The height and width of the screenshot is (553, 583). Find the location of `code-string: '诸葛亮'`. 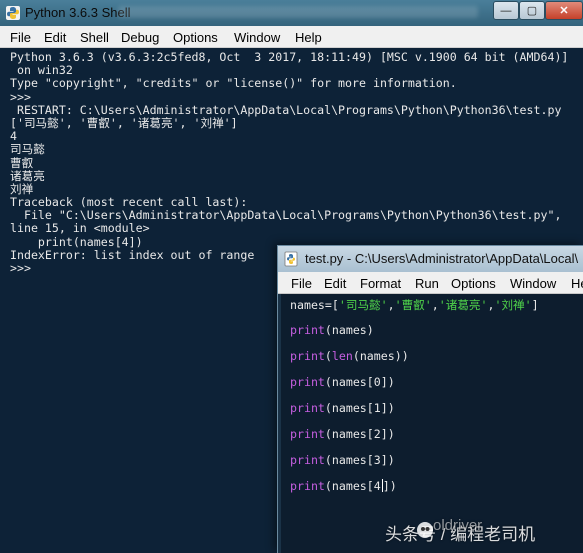

code-string: '诸葛亮' is located at coordinates (463, 305).